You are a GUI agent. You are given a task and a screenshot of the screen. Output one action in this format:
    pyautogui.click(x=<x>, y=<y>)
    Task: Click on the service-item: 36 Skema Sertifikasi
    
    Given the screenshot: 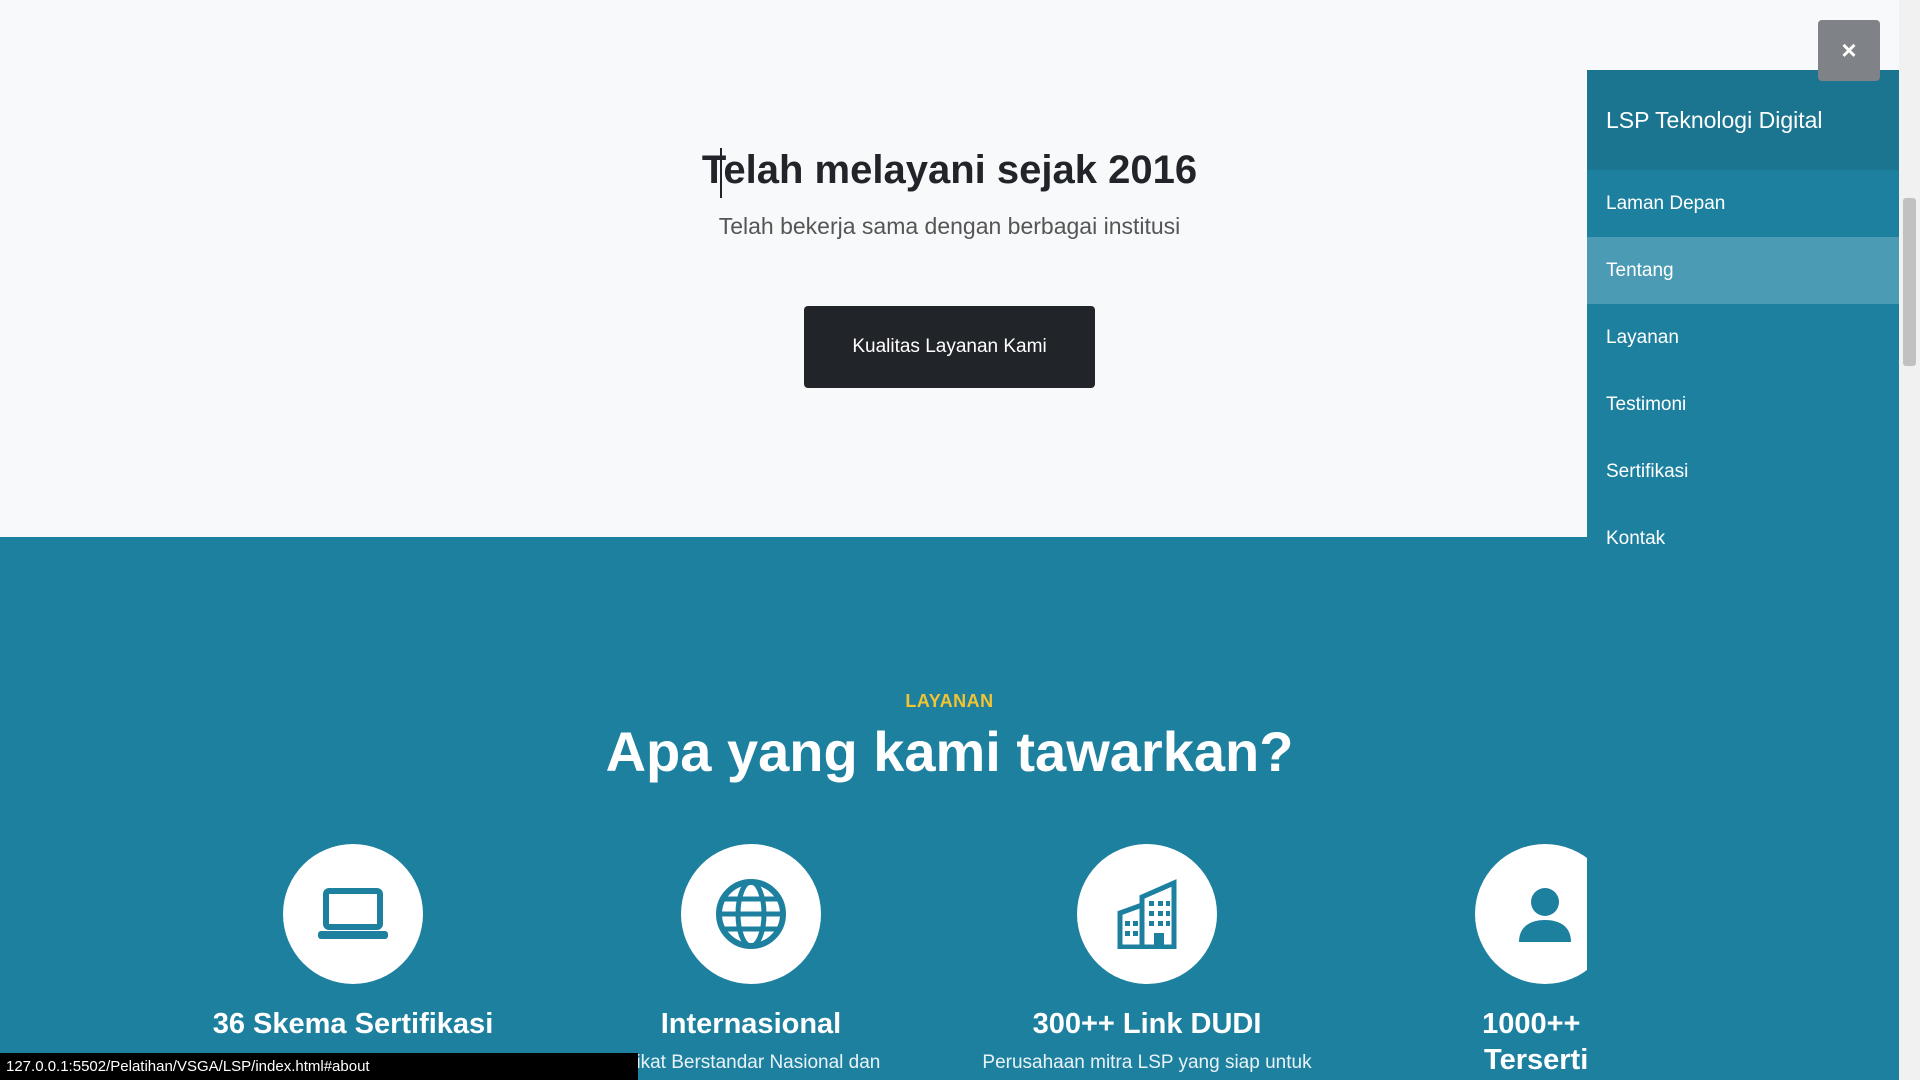 What is the action you would take?
    pyautogui.click(x=353, y=947)
    